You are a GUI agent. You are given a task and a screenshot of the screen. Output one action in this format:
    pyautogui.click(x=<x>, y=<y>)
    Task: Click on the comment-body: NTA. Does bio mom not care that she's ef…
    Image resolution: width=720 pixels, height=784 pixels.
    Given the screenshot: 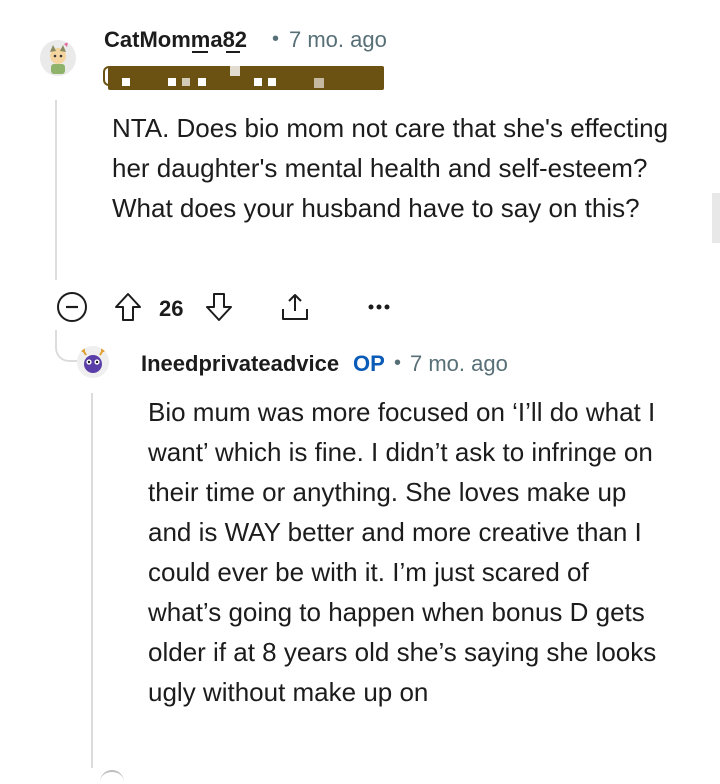 What is the action you would take?
    pyautogui.click(x=390, y=168)
    